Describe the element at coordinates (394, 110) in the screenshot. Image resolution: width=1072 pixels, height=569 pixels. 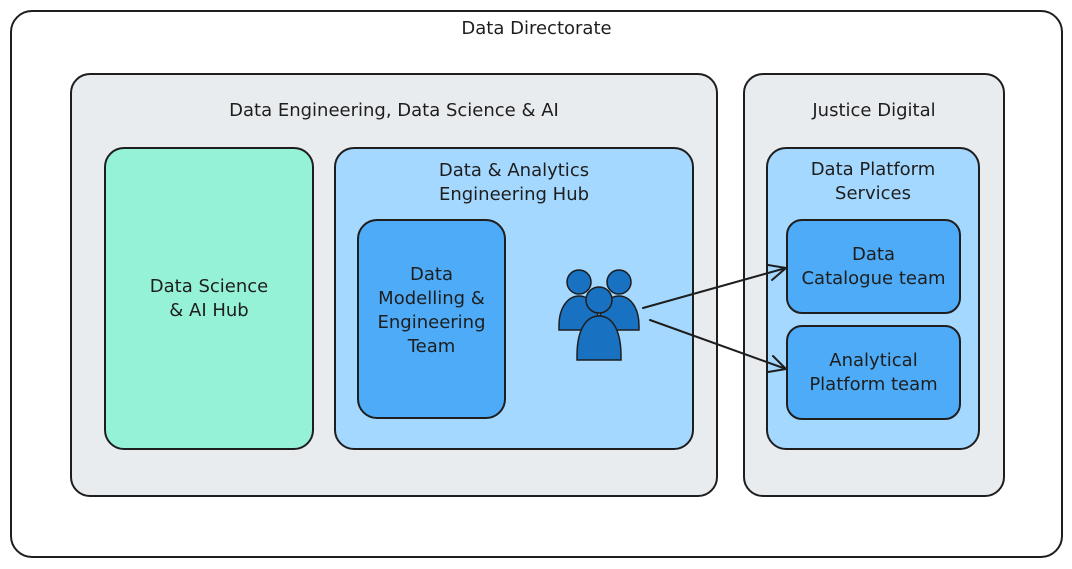
I see `data-engineering-science-ai-title: Data Engineering, Data Science & AI` at that location.